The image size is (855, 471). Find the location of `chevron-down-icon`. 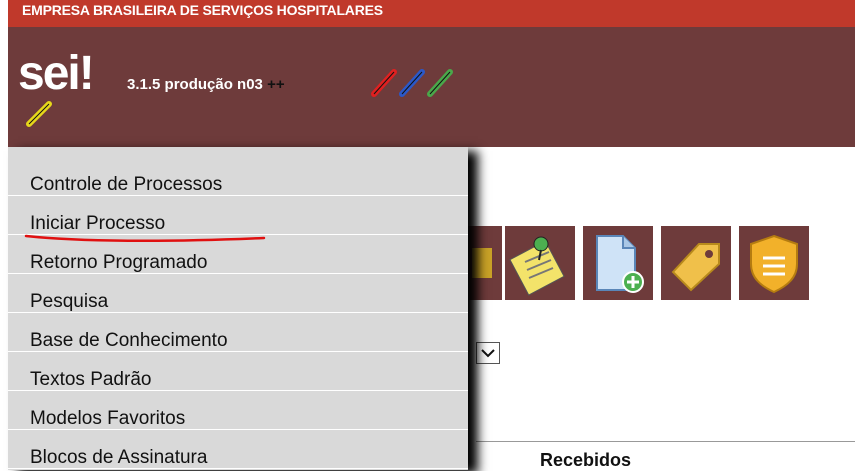

chevron-down-icon is located at coordinates (488, 353).